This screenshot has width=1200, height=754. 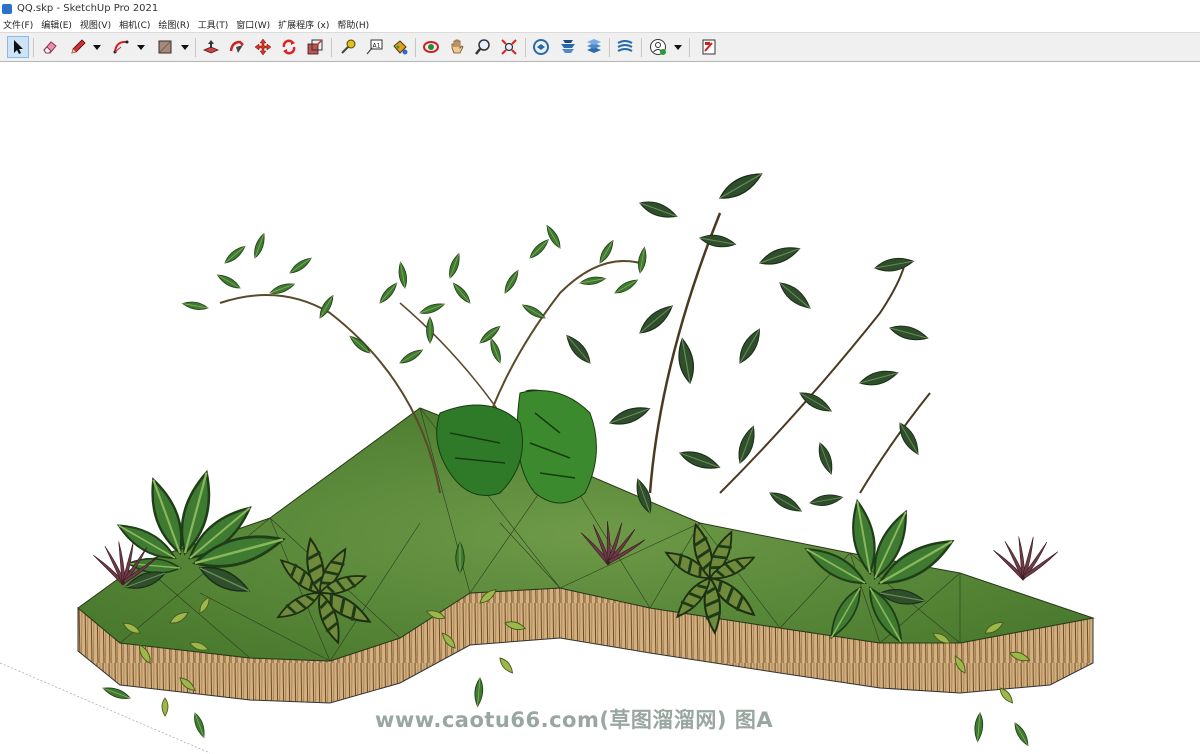 I want to click on main-toolbar: A1, so click(x=600, y=47).